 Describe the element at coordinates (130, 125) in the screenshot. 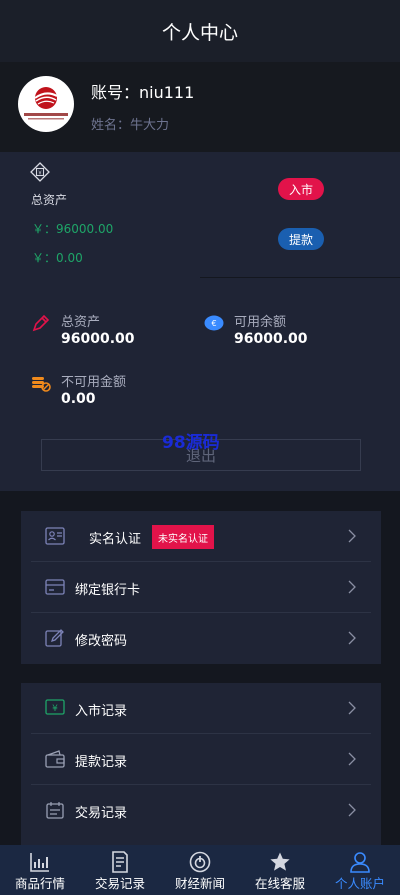

I see `user-name: 姓名：牛大力` at that location.